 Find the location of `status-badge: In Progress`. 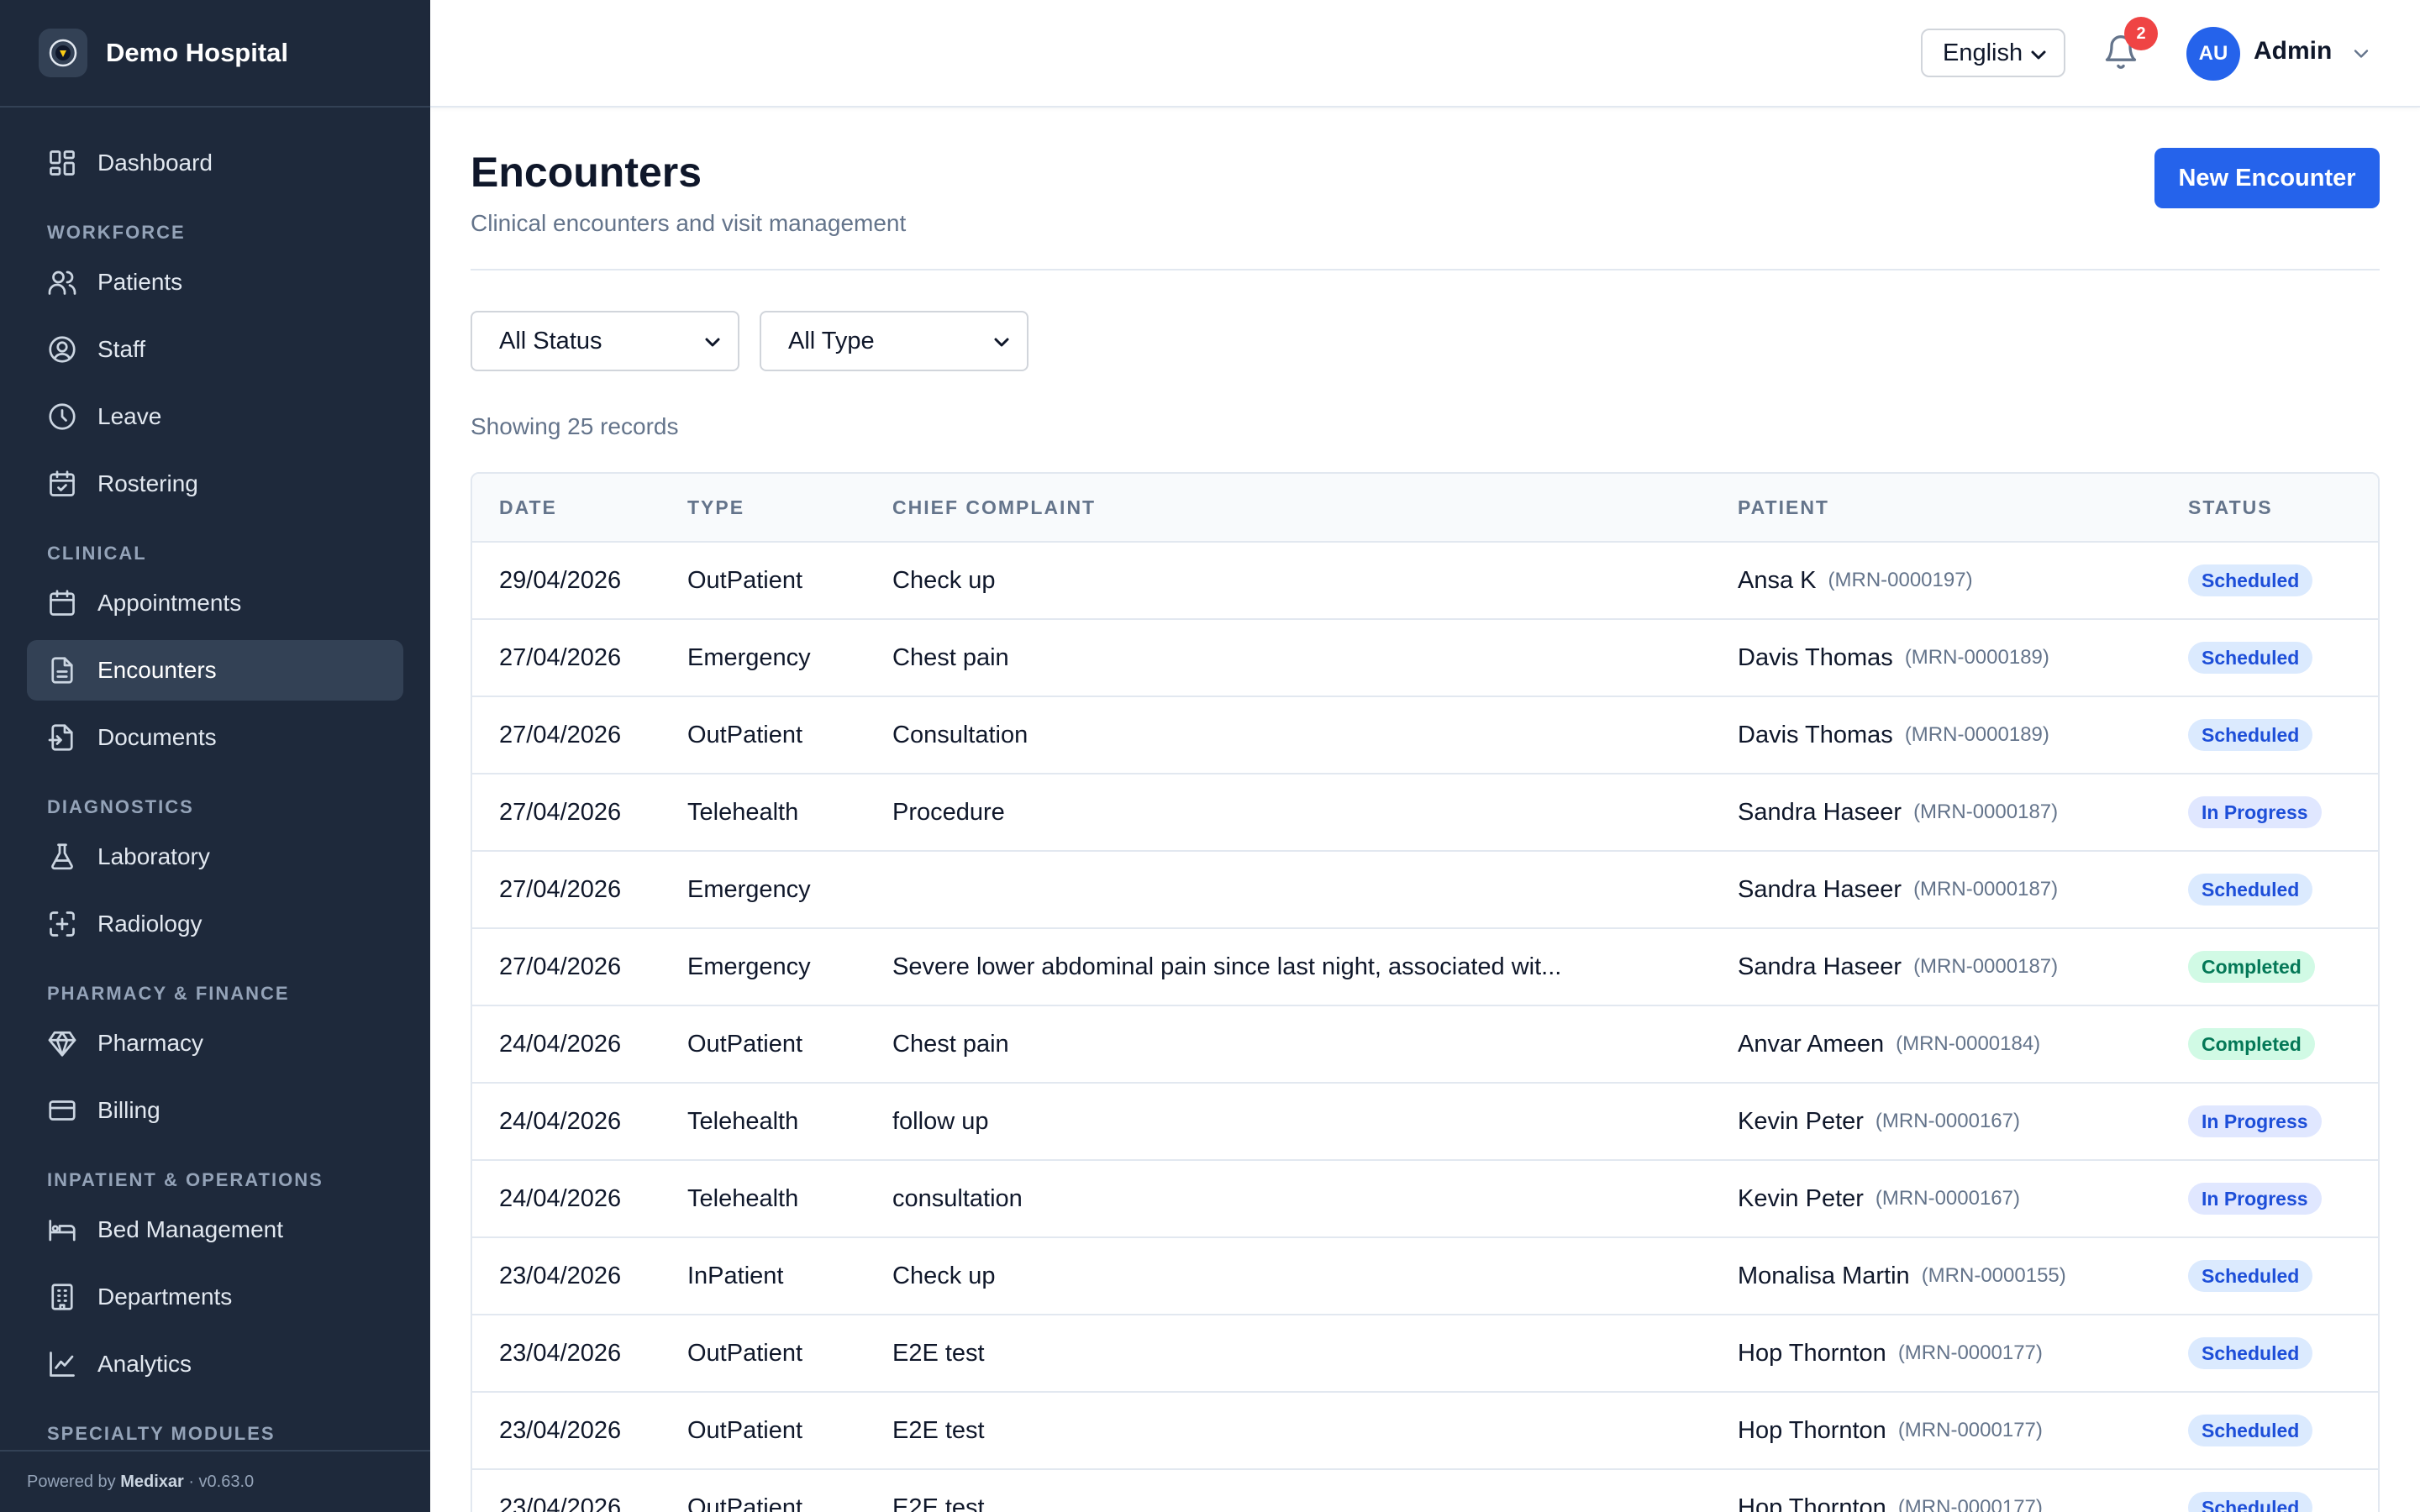

status-badge: In Progress is located at coordinates (2255, 1121).